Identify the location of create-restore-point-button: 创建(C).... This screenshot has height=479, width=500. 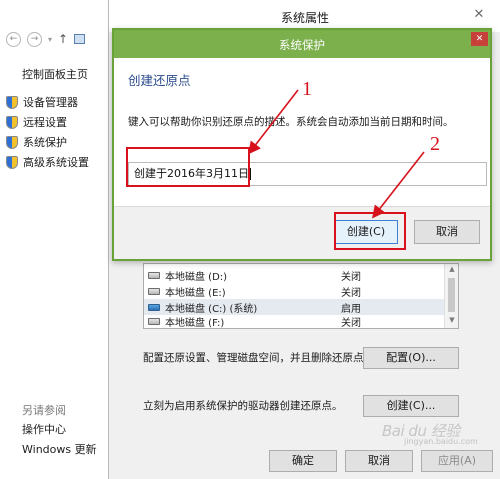
(411, 406).